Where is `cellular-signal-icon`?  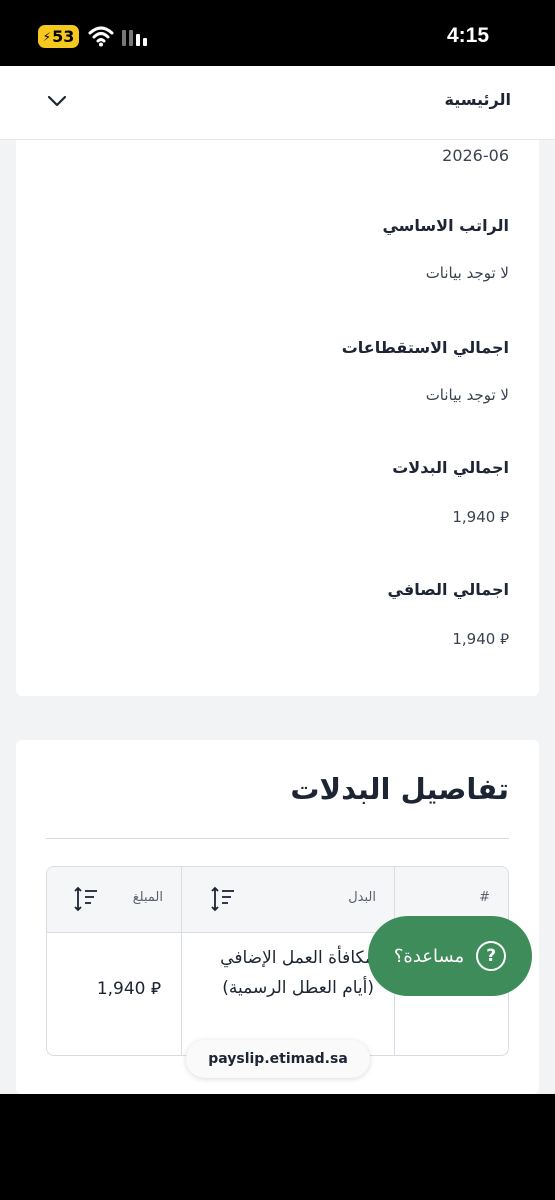 cellular-signal-icon is located at coordinates (134, 38).